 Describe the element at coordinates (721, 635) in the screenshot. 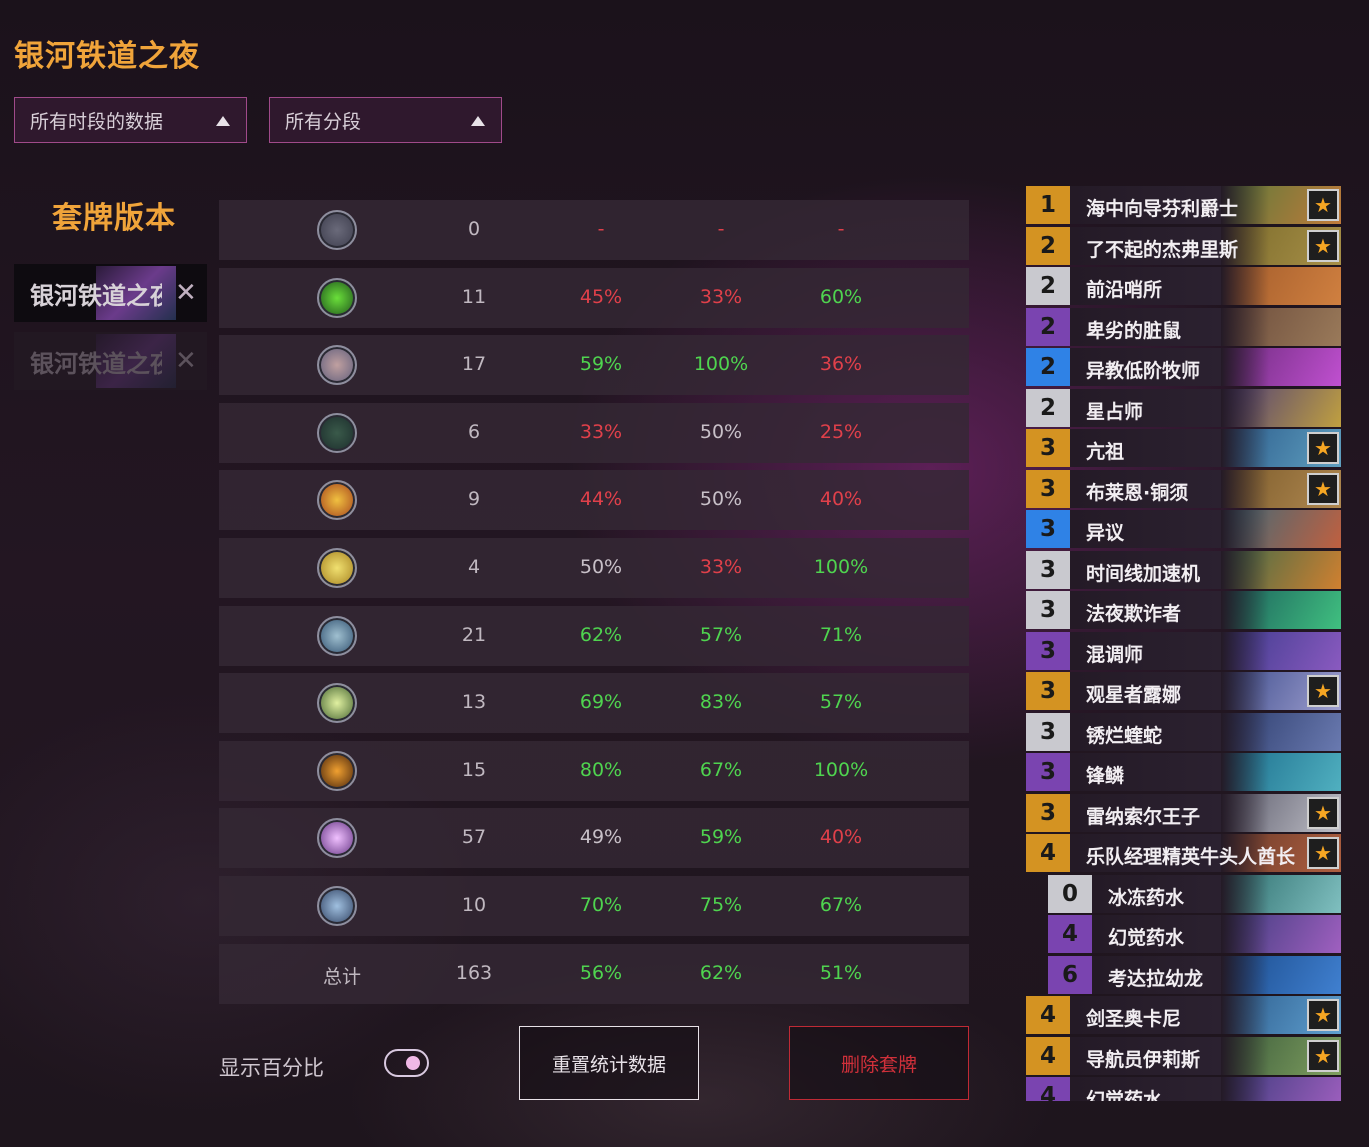

I see `winrate-cell: 57%` at that location.